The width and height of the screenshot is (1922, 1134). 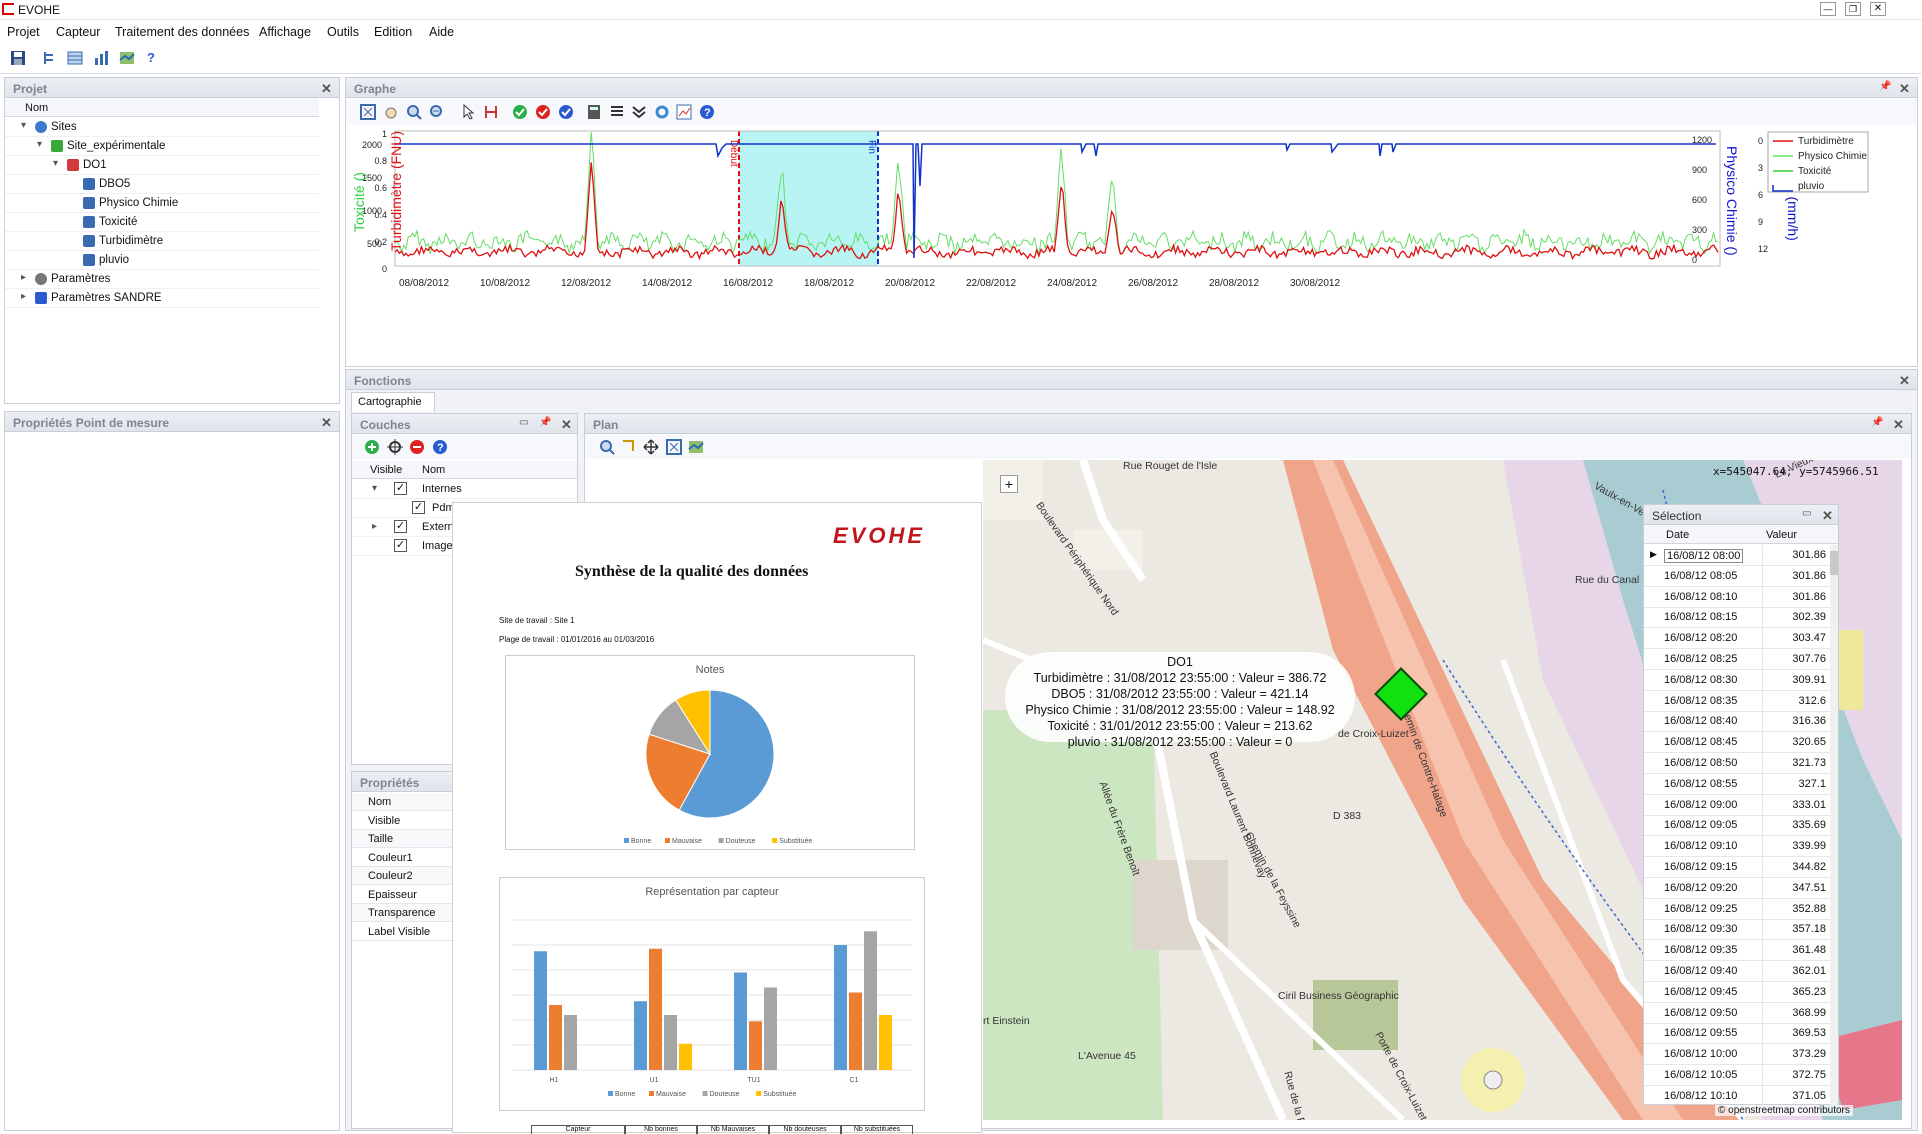 I want to click on float-couches-icon: ▭, so click(x=523, y=422).